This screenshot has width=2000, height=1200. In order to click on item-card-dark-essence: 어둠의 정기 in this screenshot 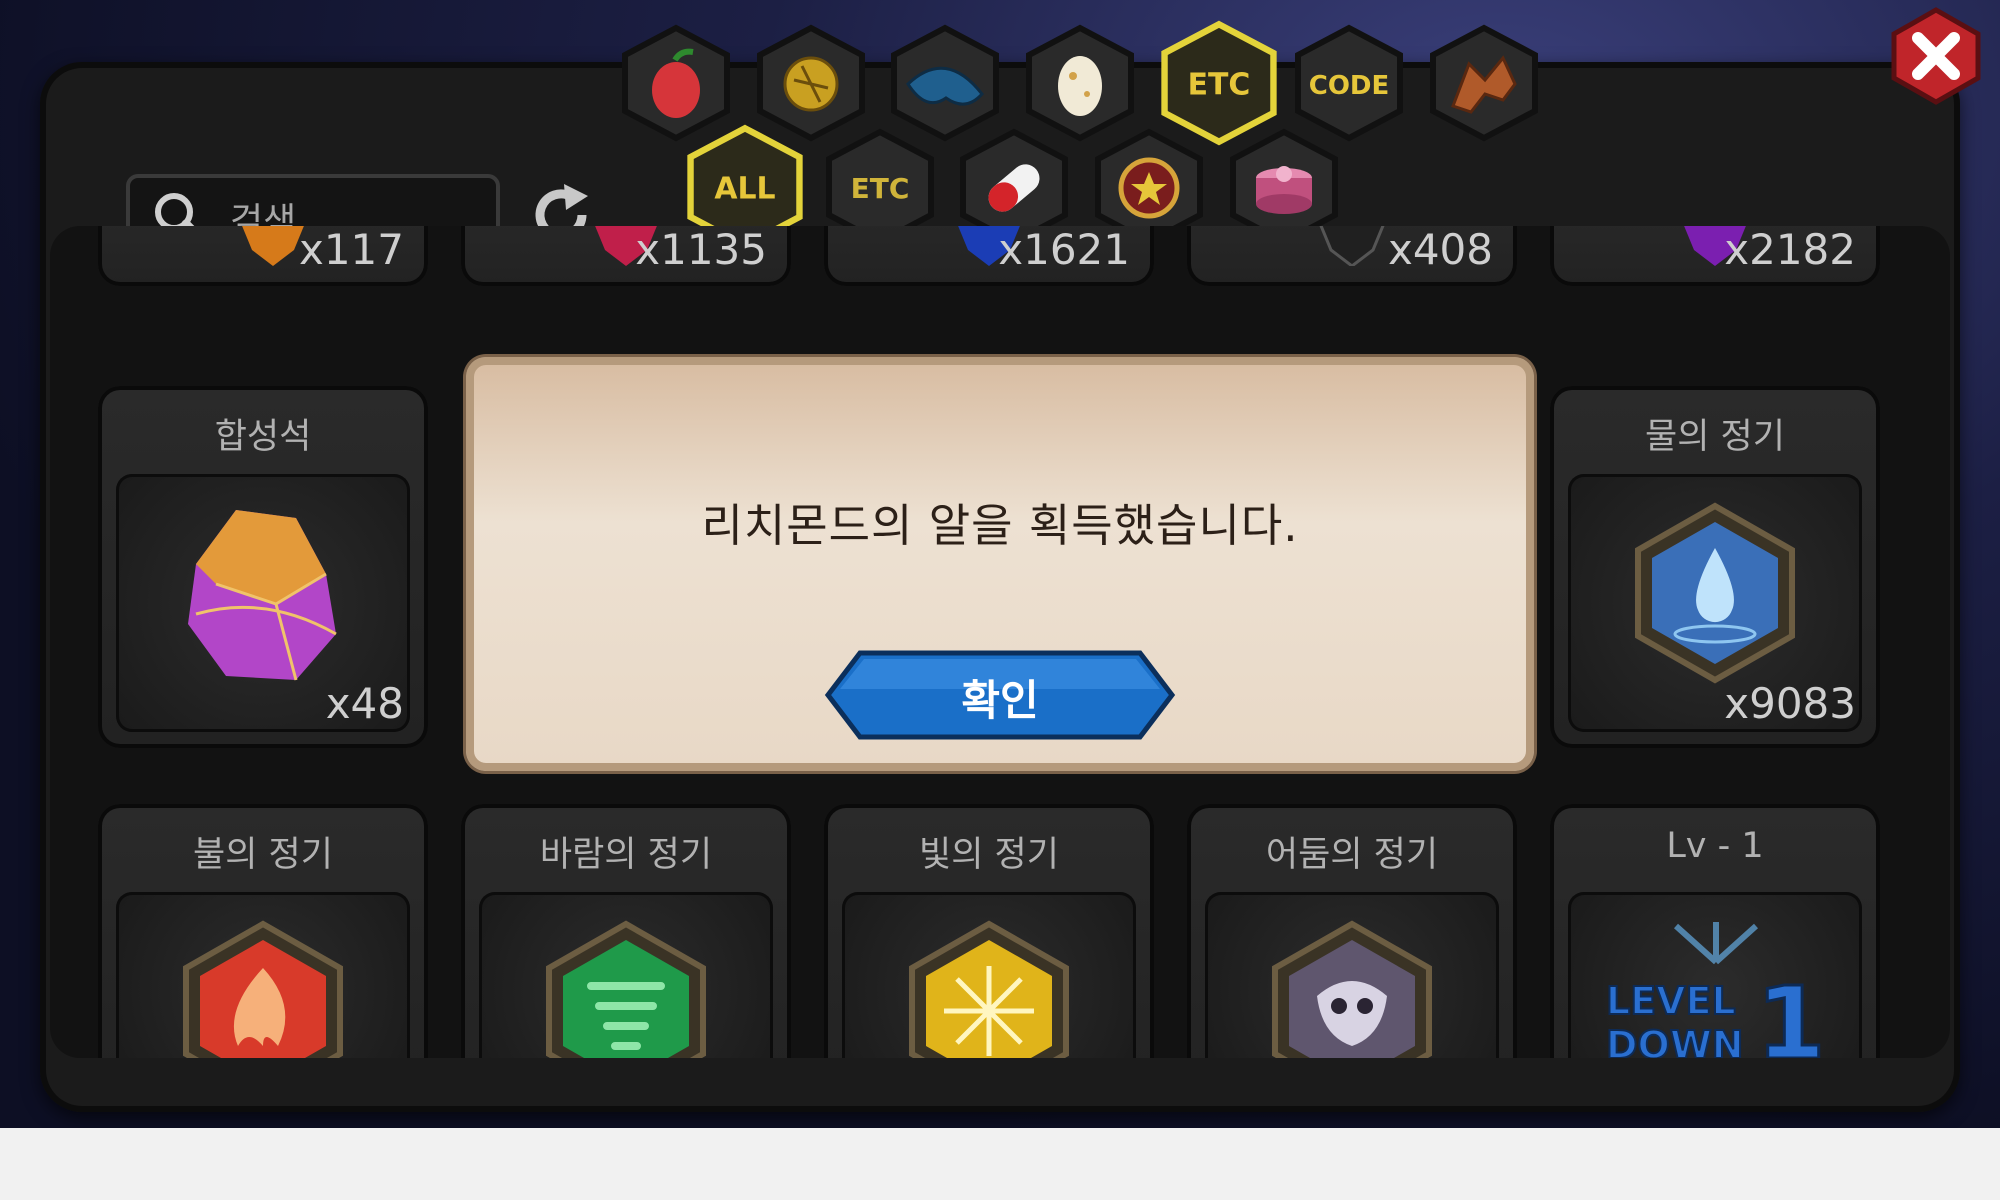, I will do `click(1352, 931)`.